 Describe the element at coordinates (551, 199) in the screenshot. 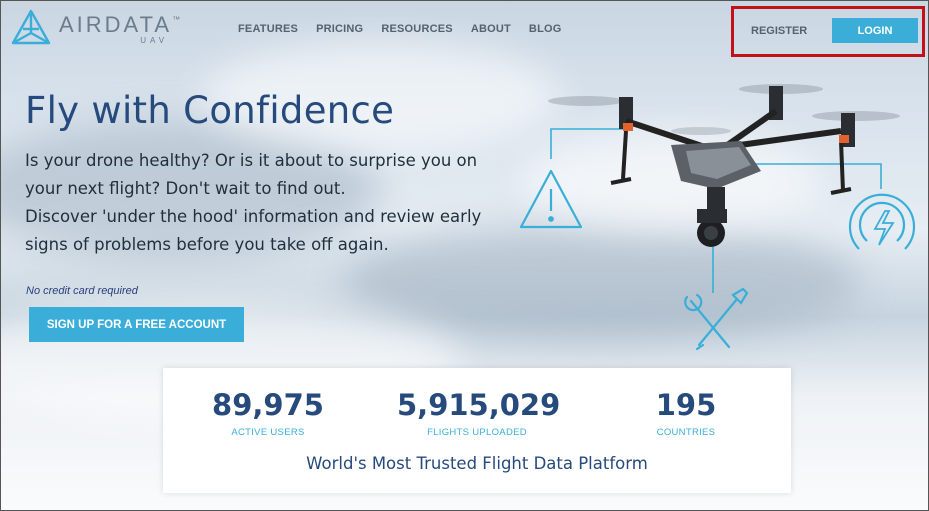

I see `warning-icon` at that location.